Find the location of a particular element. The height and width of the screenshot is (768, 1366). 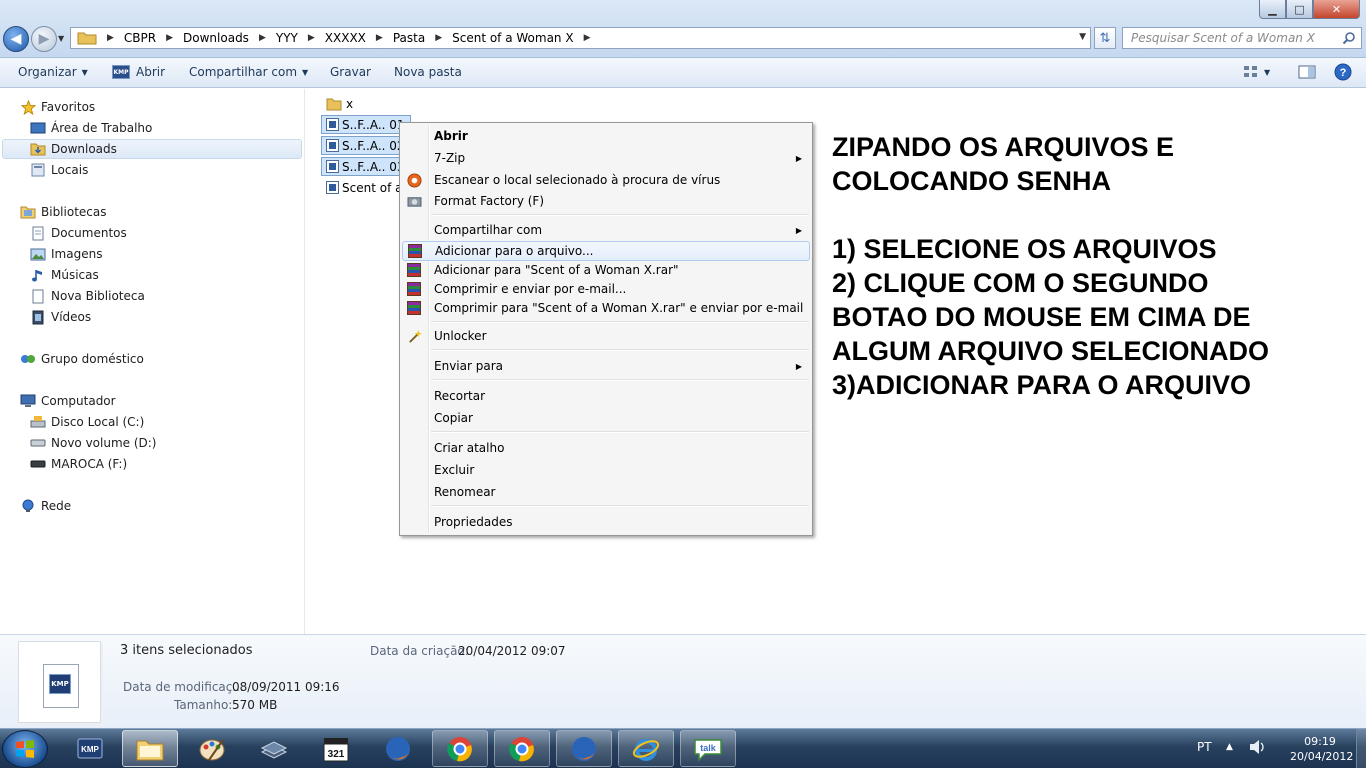

menu-item-properties: Propriedades is located at coordinates (606, 522).